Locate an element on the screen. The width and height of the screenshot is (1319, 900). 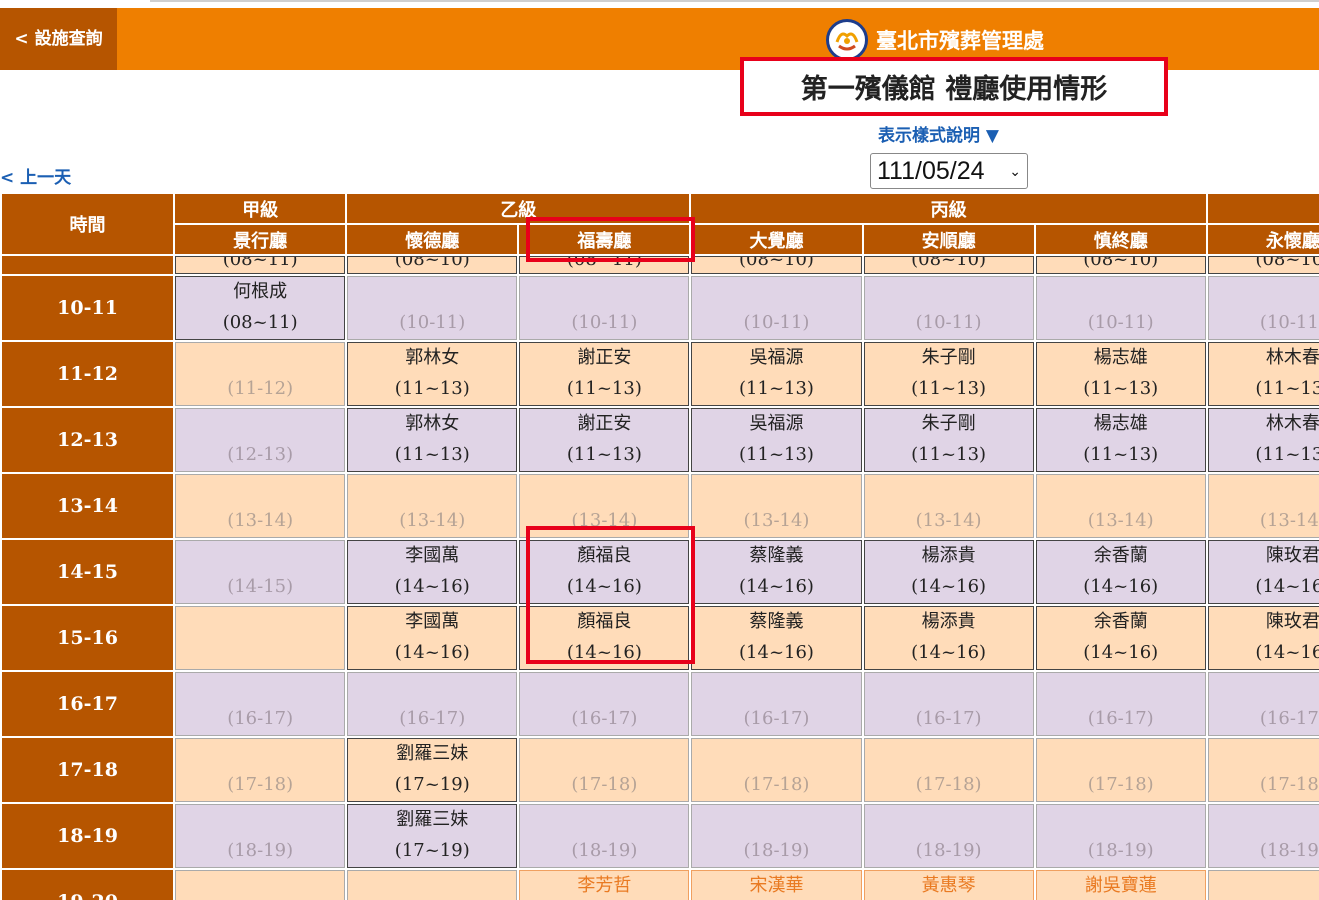
slot-cell: 李芳哲(19-20) is located at coordinates (604, 885).